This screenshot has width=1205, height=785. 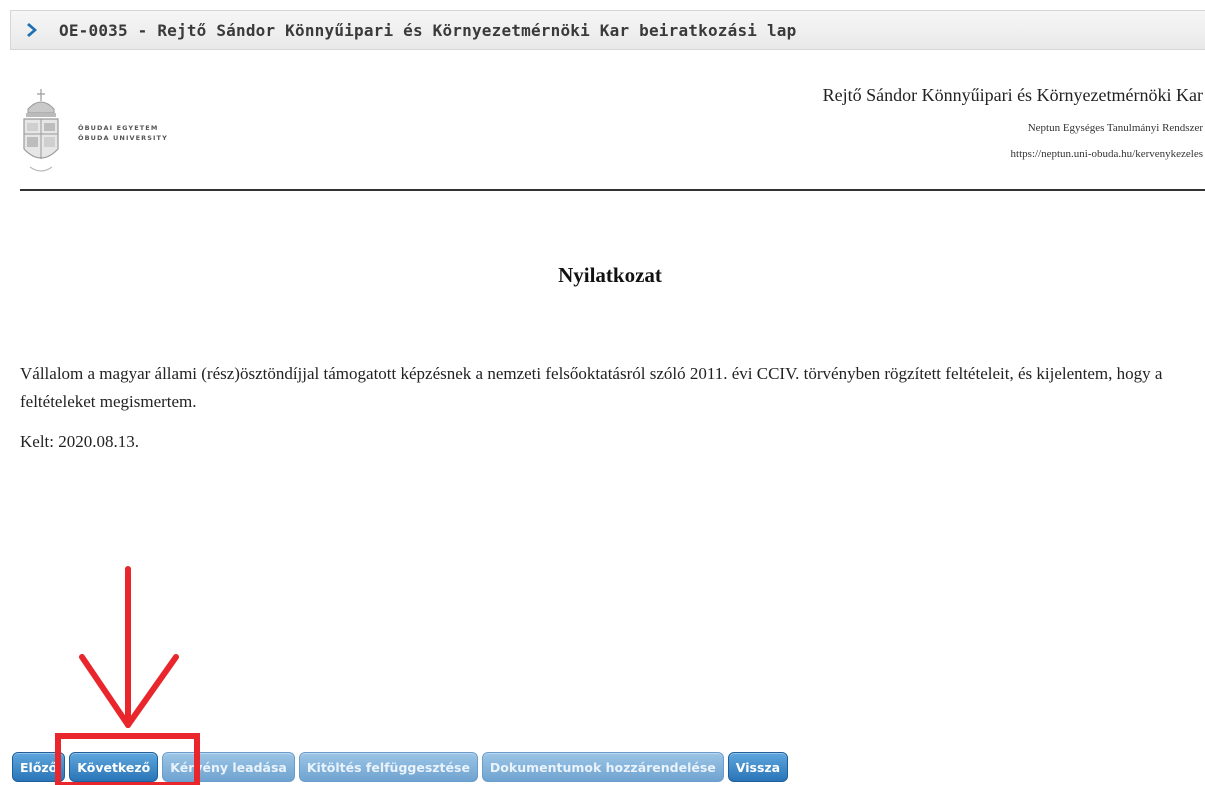 What do you see at coordinates (758, 767) in the screenshot?
I see `back-button: Vissza` at bounding box center [758, 767].